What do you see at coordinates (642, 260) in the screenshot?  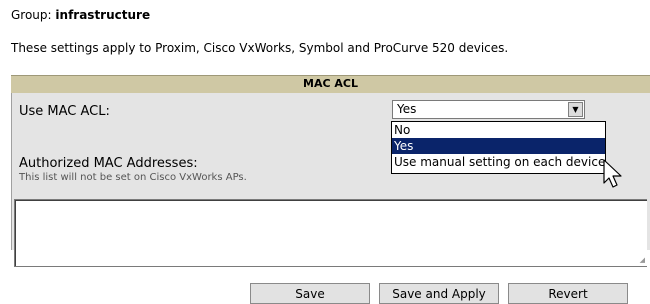 I see `resize-grip-icon: ◢` at bounding box center [642, 260].